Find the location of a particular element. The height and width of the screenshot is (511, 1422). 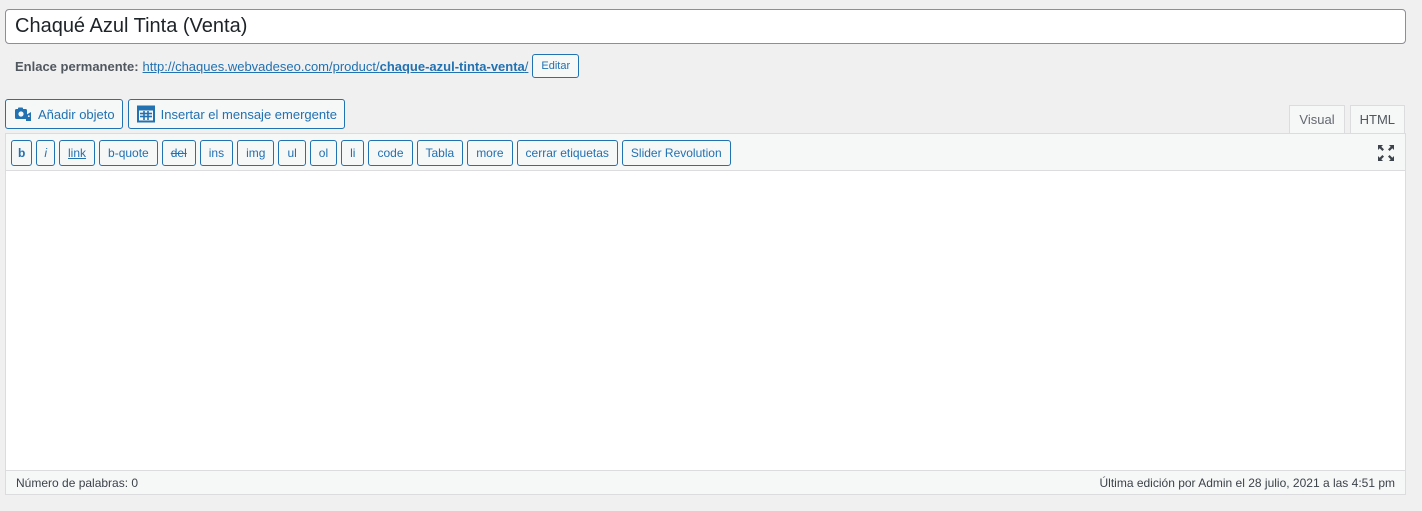

permalink-slug: chaque-azul-tinta-venta is located at coordinates (452, 66).